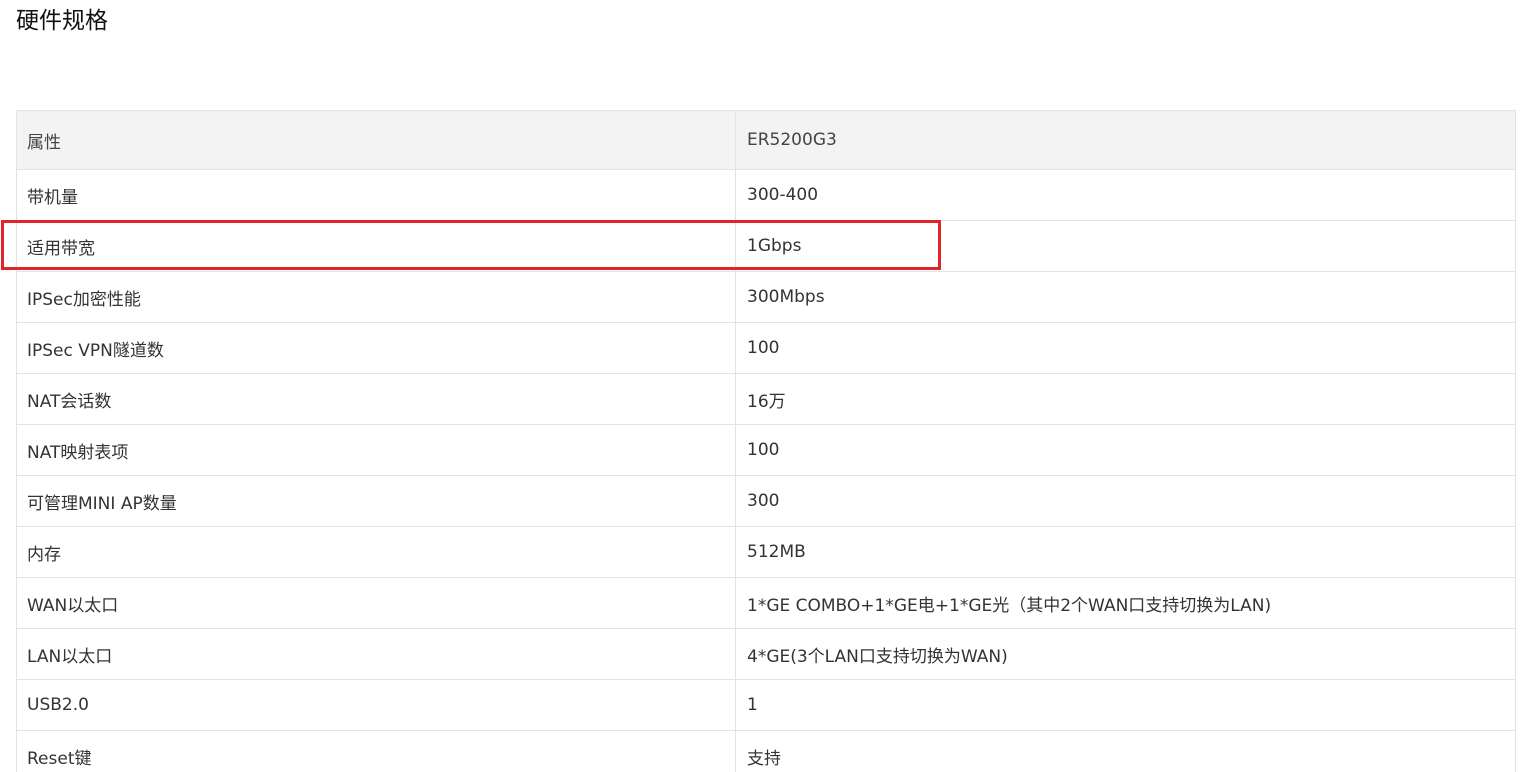 Image resolution: width=1522 pixels, height=772 pixels. I want to click on table-row: 可管理MINI AP数量 300, so click(766, 501).